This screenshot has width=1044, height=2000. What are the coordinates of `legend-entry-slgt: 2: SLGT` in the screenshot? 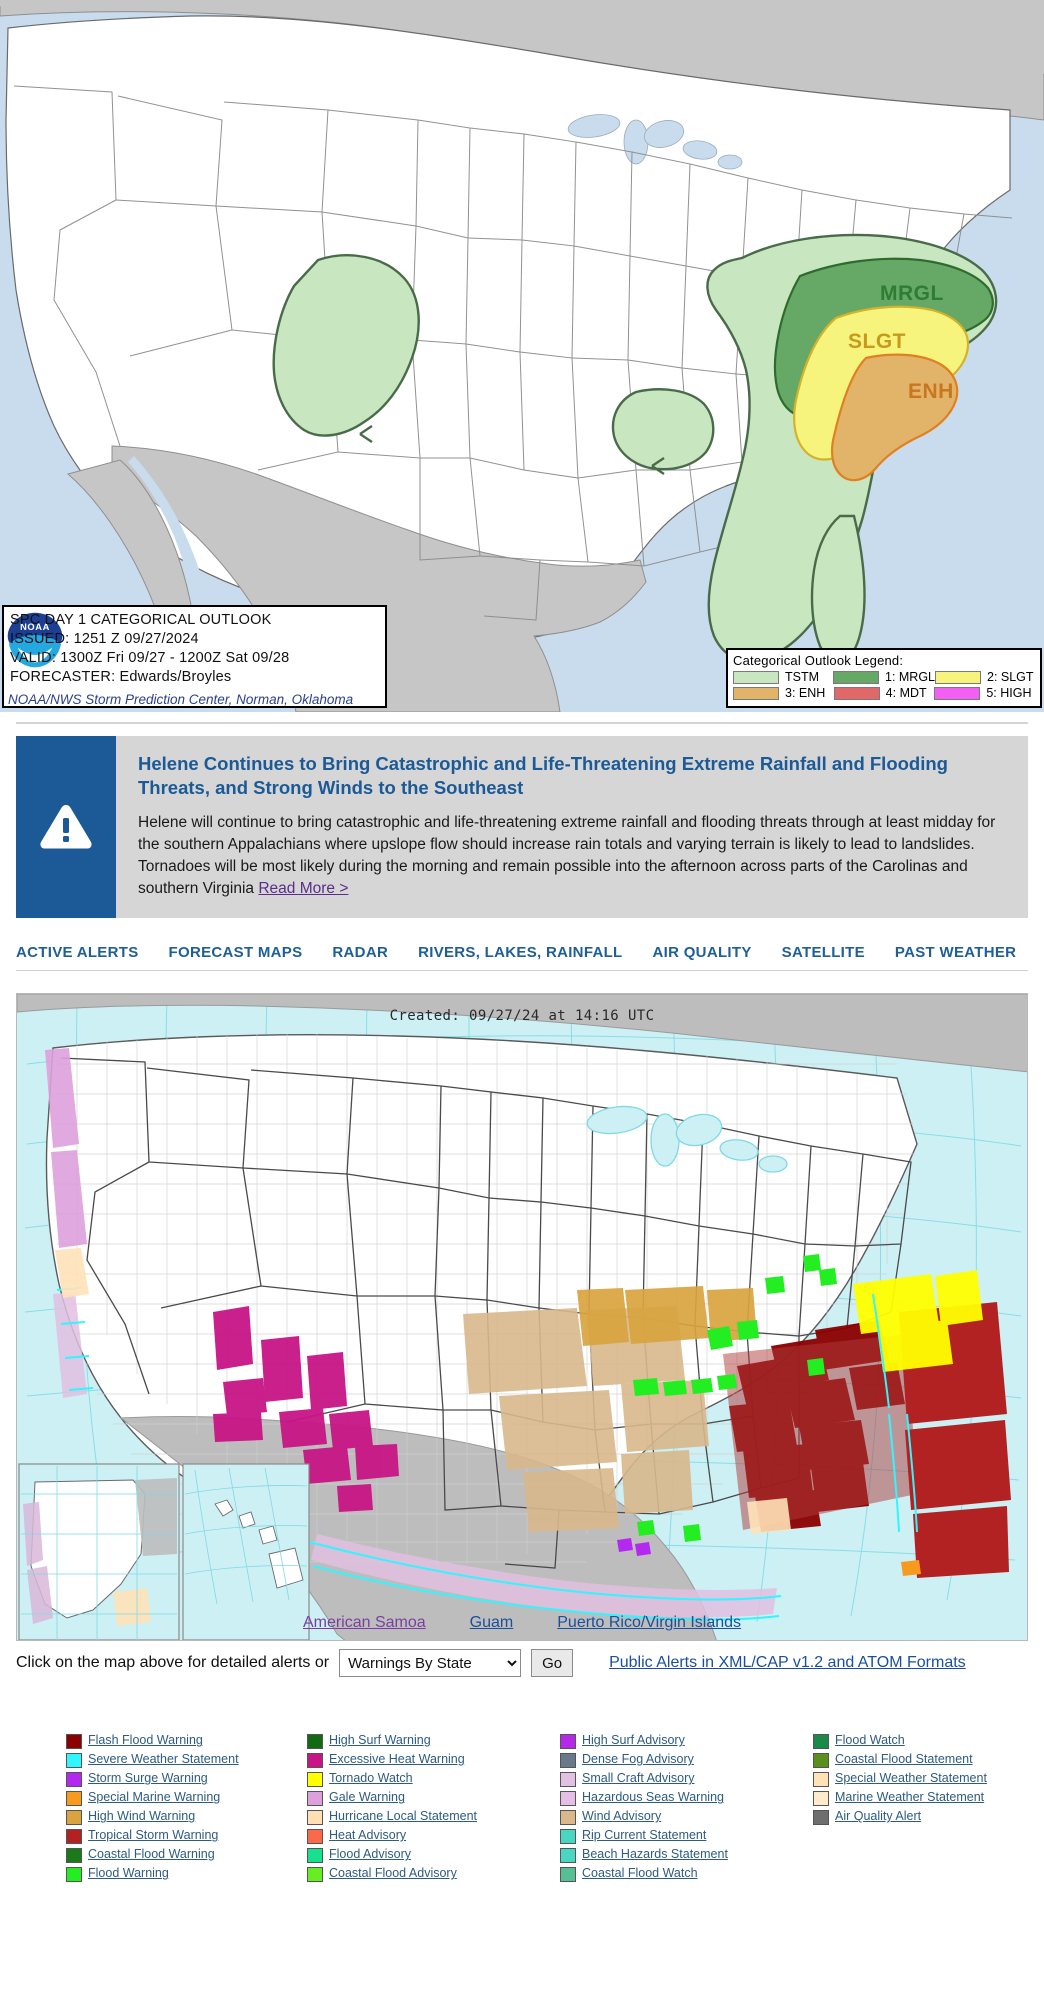 It's located at (985, 677).